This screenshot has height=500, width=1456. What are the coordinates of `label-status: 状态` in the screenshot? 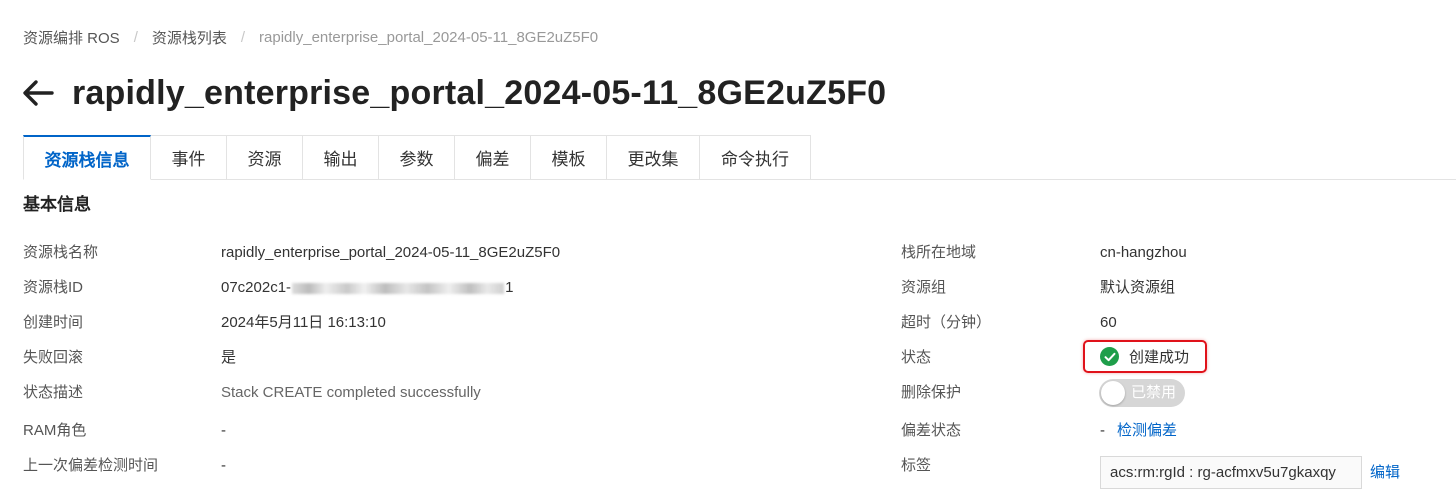 It's located at (916, 357).